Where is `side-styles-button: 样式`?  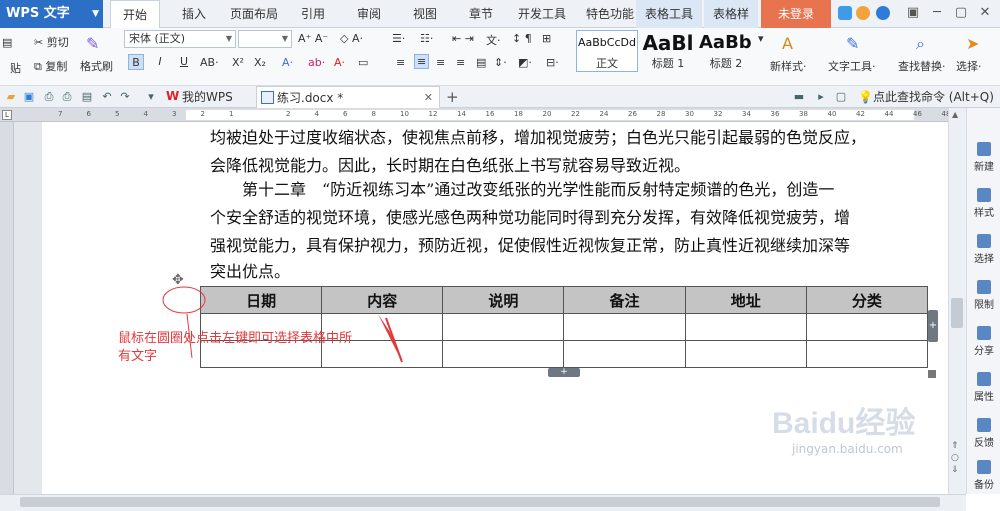
side-styles-button: 样式 is located at coordinates (983, 203).